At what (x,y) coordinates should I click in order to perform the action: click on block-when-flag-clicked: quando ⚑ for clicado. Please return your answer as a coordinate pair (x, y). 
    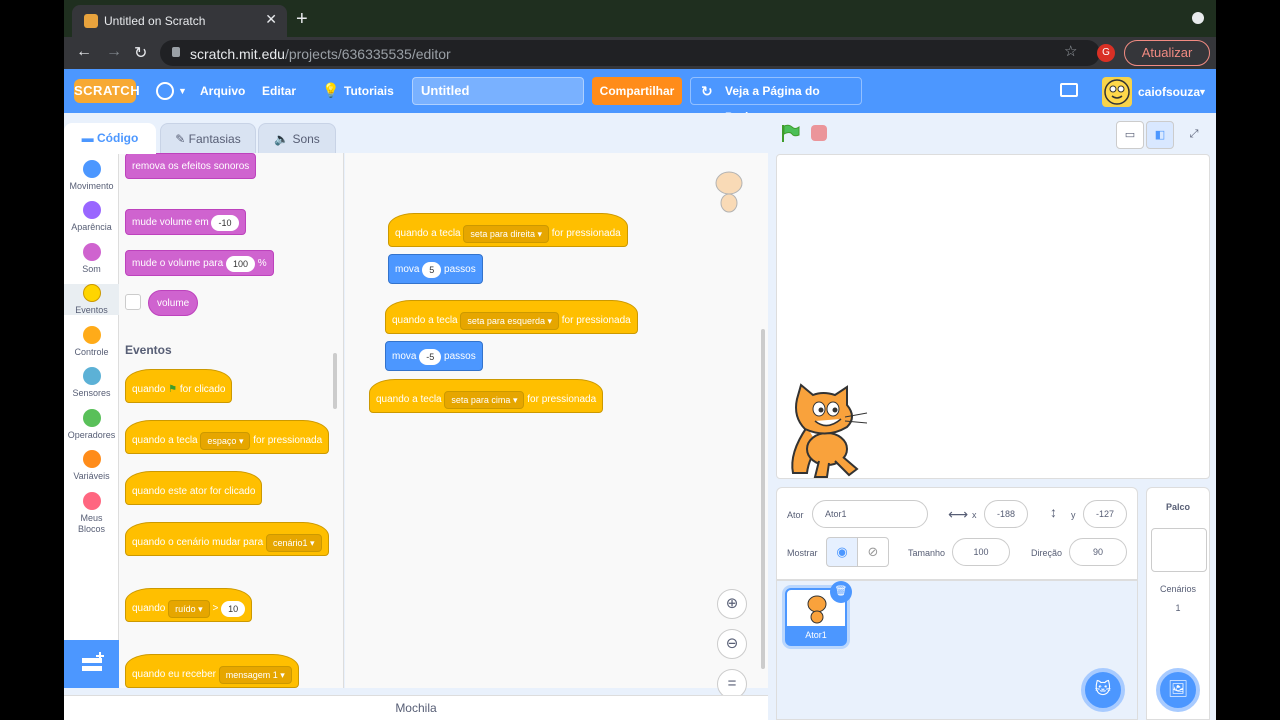
    Looking at the image, I should click on (179, 386).